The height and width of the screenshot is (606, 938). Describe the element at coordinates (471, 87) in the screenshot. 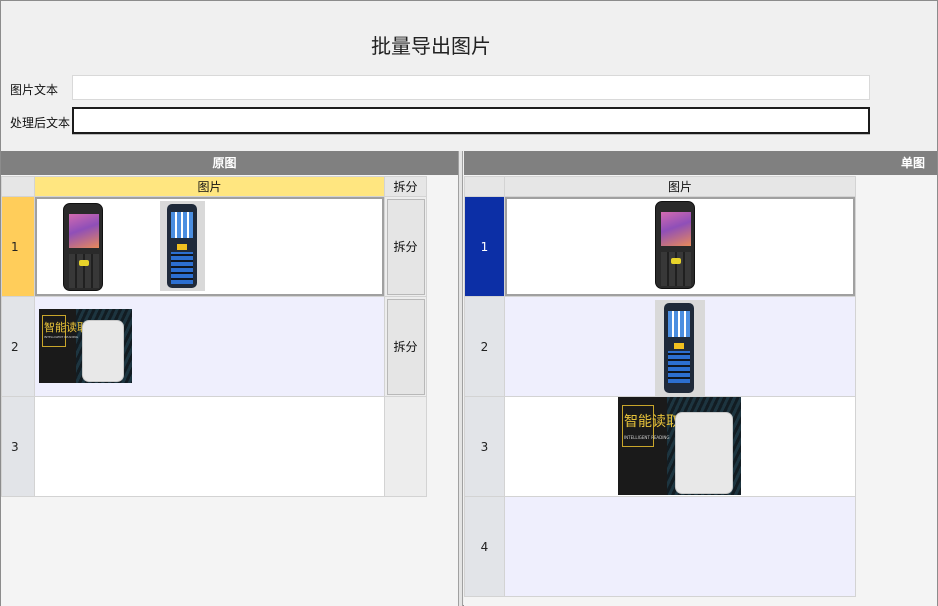

I see `image-text-input` at that location.